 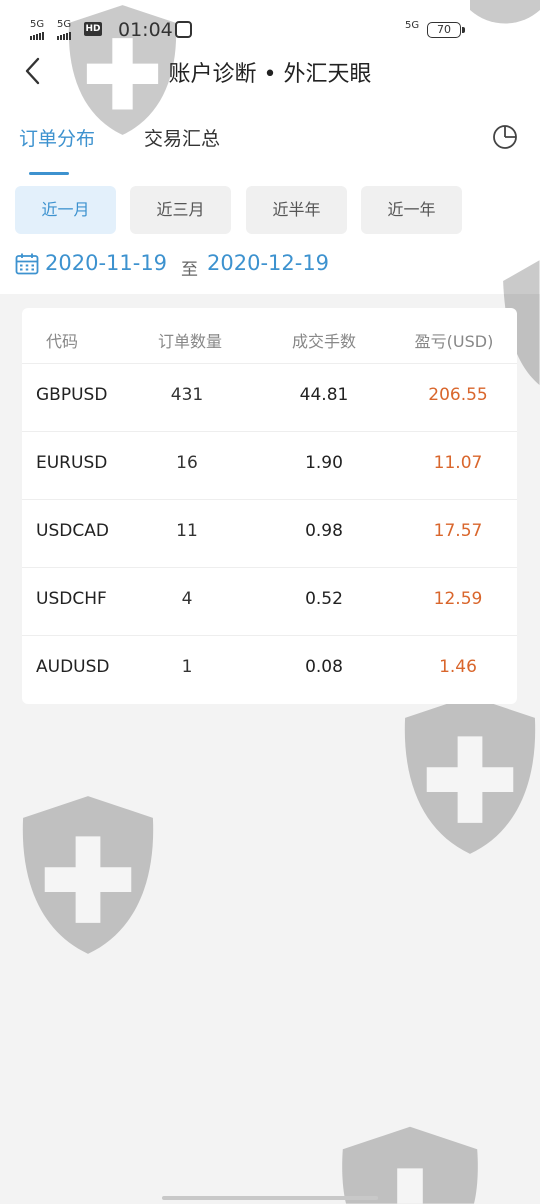 I want to click on end-date: 2020-12-19, so click(x=268, y=263).